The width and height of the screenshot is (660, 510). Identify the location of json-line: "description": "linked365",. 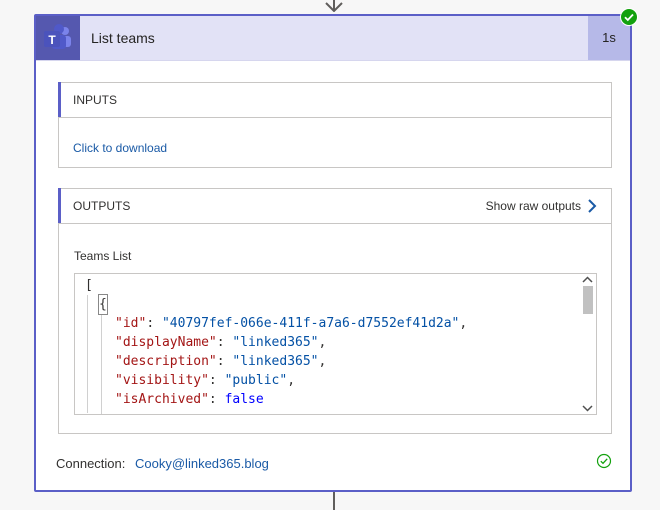
(221, 361).